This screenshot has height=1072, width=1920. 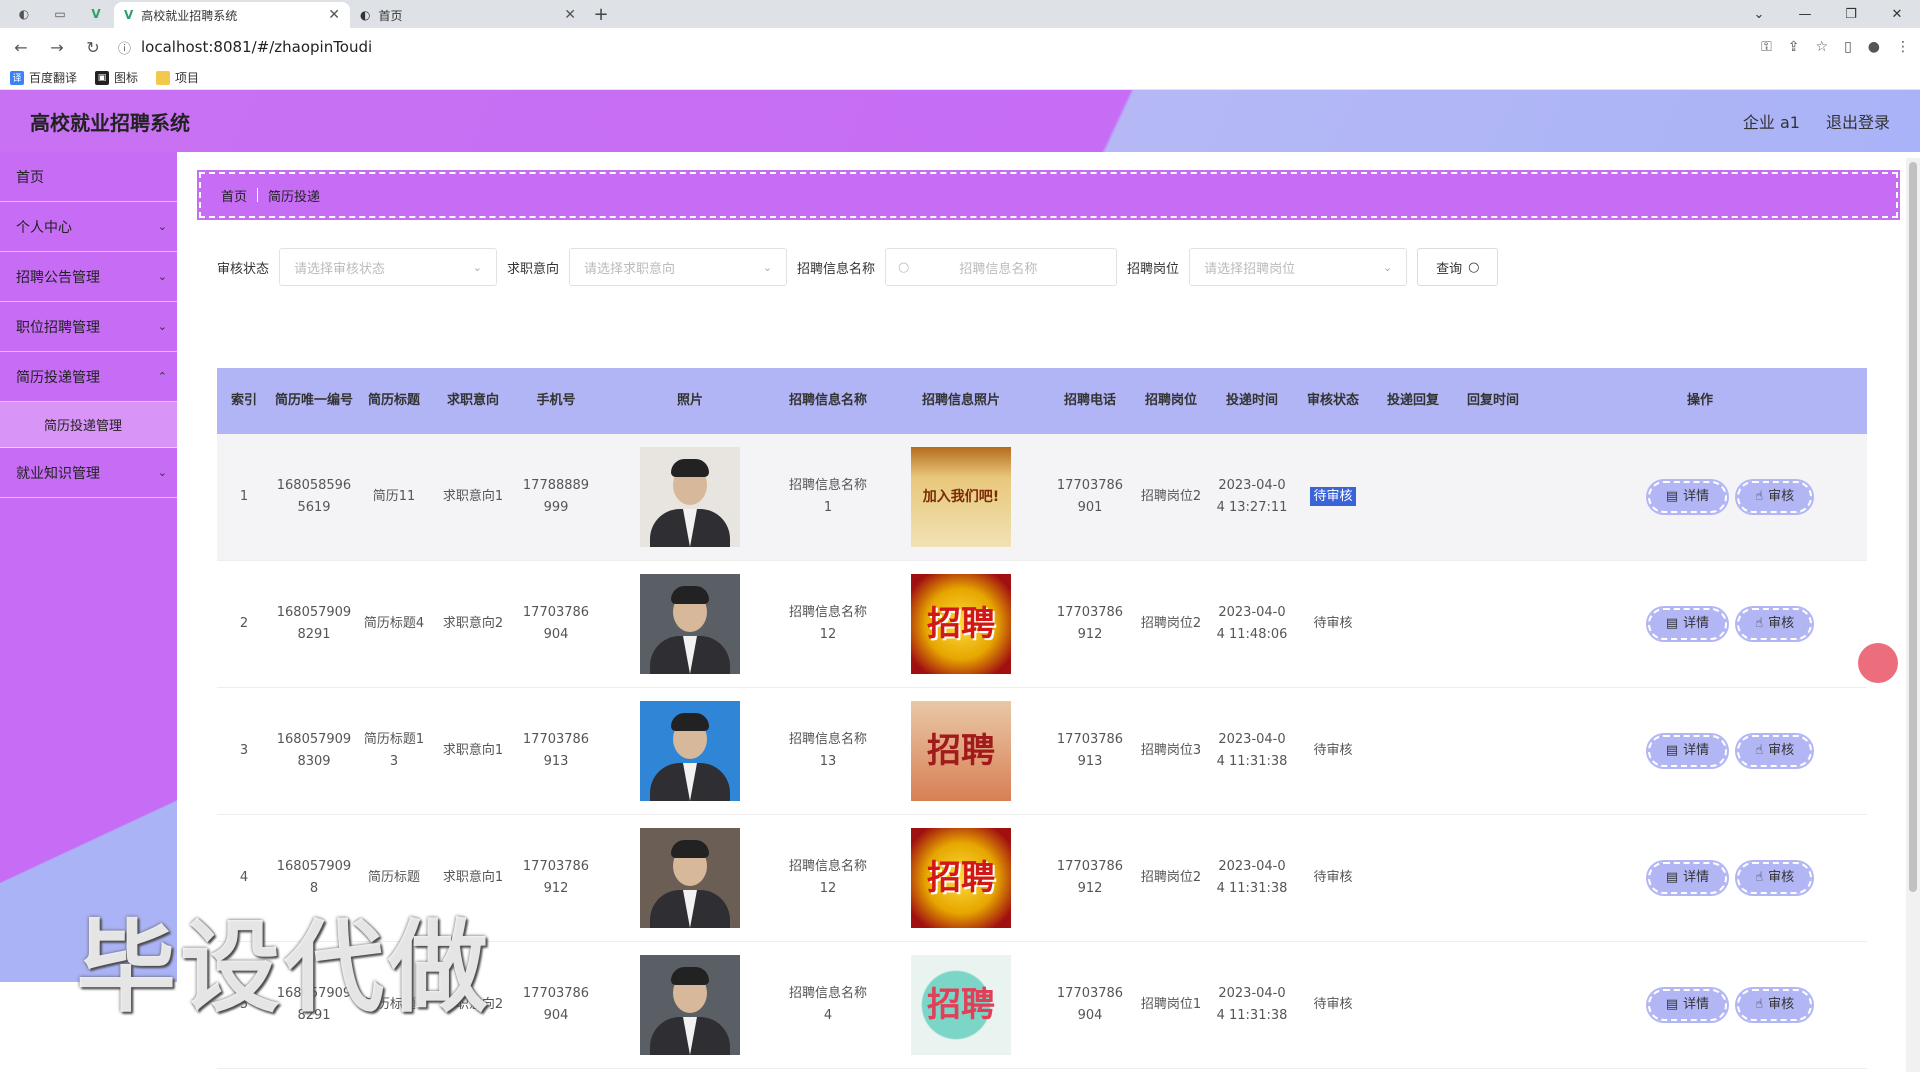 What do you see at coordinates (1759, 1004) in the screenshot?
I see `thumbs-up-icon: ☝` at bounding box center [1759, 1004].